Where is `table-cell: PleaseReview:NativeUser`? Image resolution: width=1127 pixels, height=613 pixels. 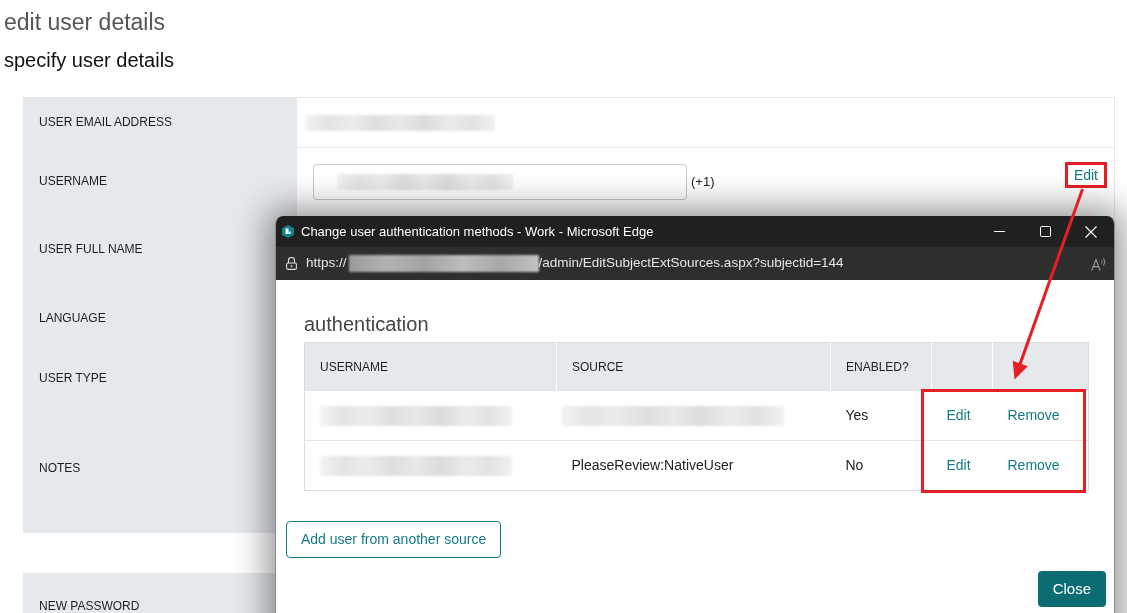 table-cell: PleaseReview:NativeUser is located at coordinates (693, 465).